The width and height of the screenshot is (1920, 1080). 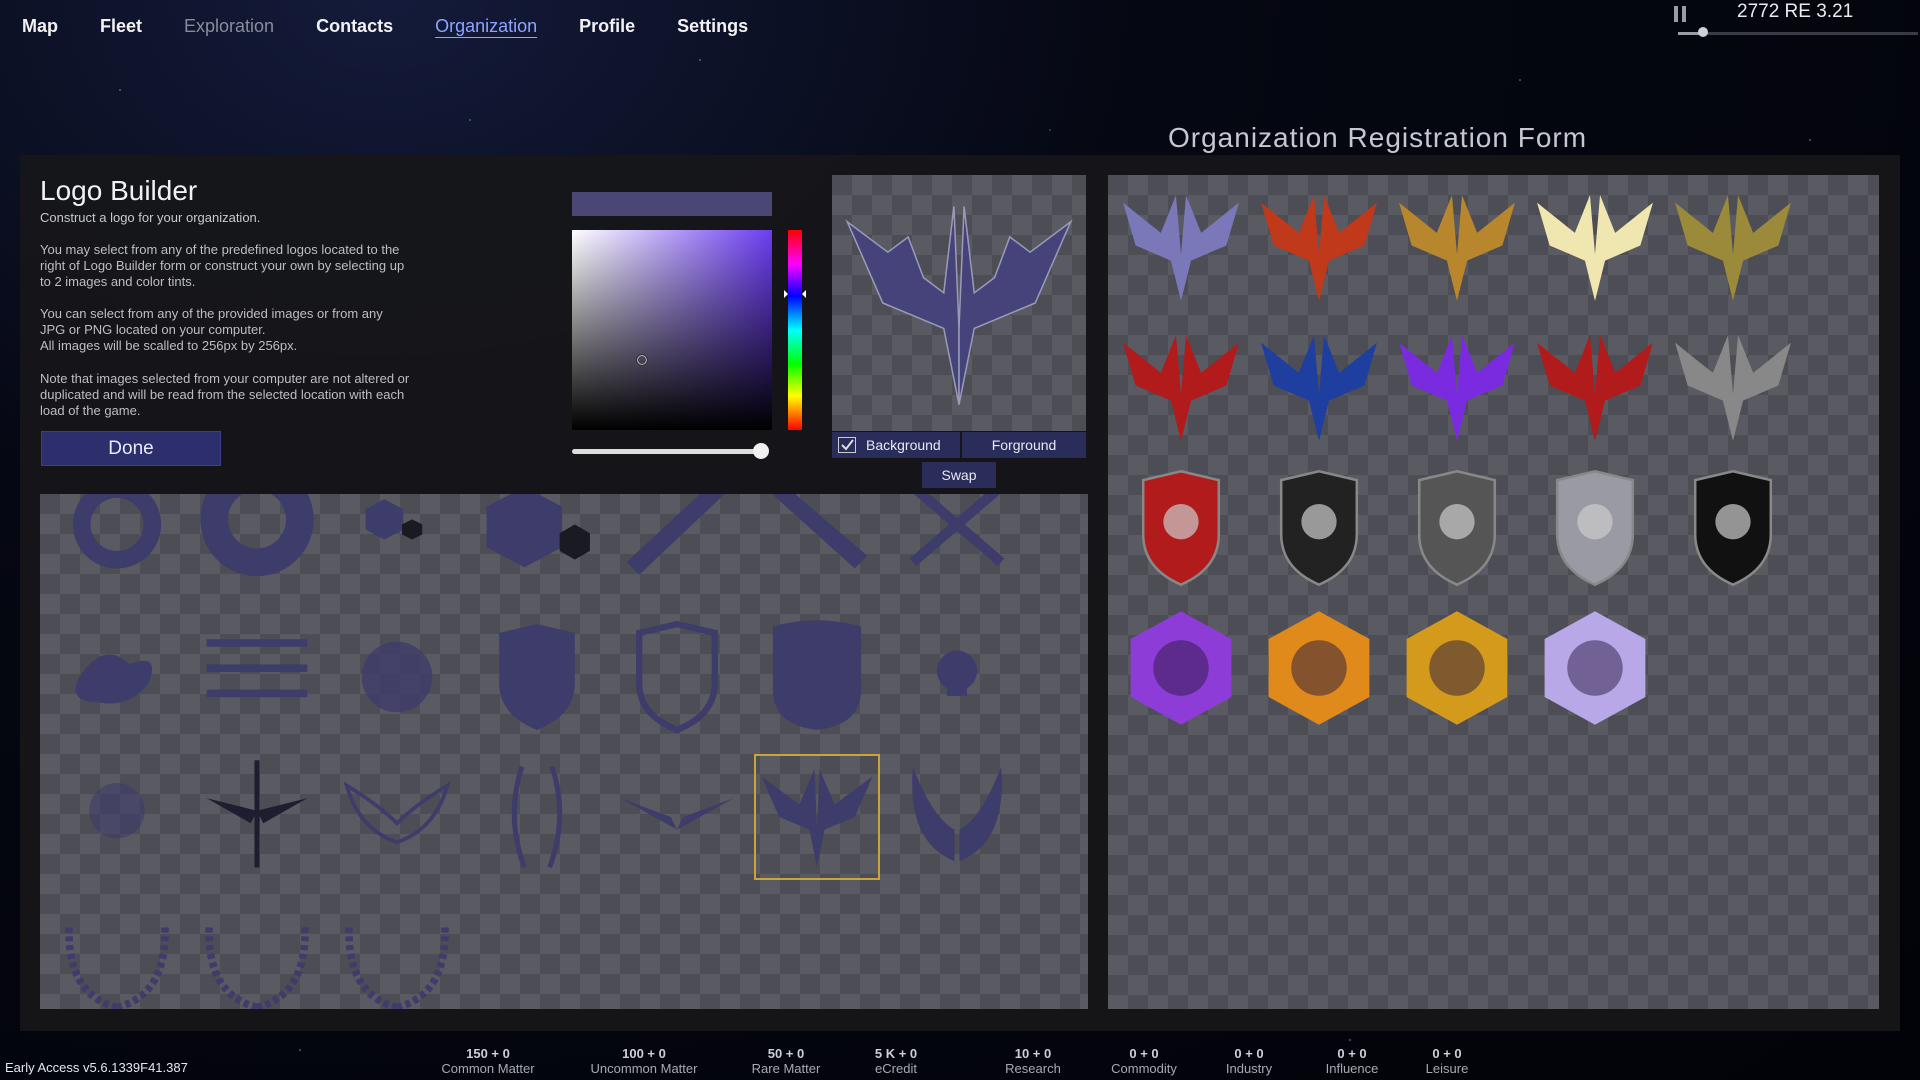 I want to click on gold-ring-bird-logo, so click(x=1457, y=248).